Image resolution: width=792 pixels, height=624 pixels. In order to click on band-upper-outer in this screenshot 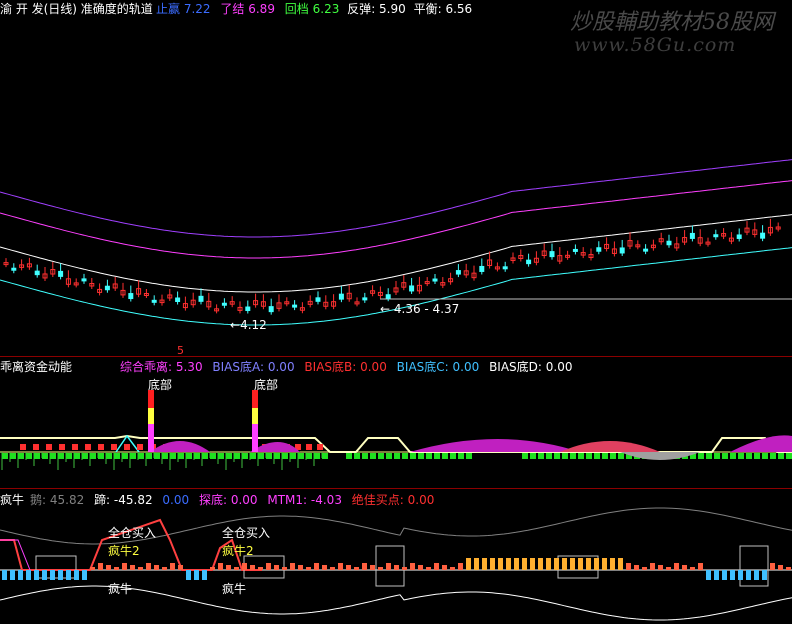, I will do `click(396, 198)`.